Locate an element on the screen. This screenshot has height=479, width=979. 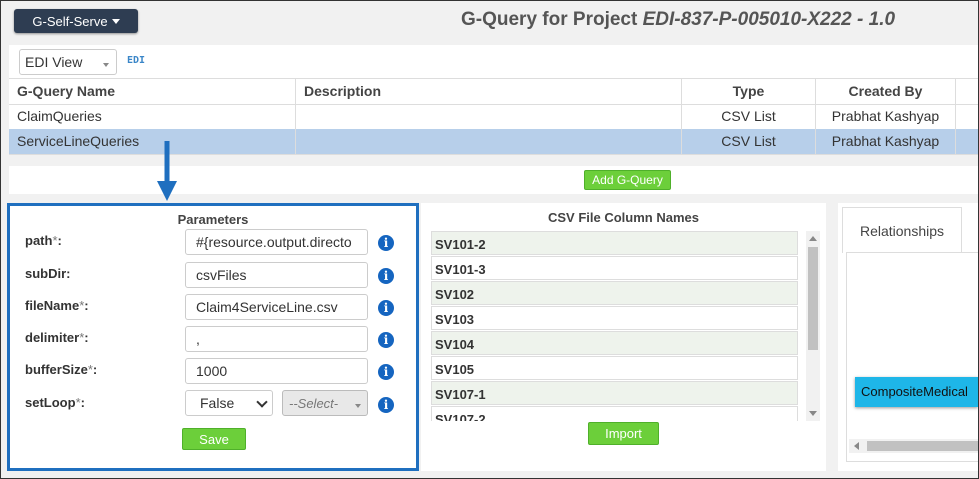
scroll-left-icon is located at coordinates (856, 446).